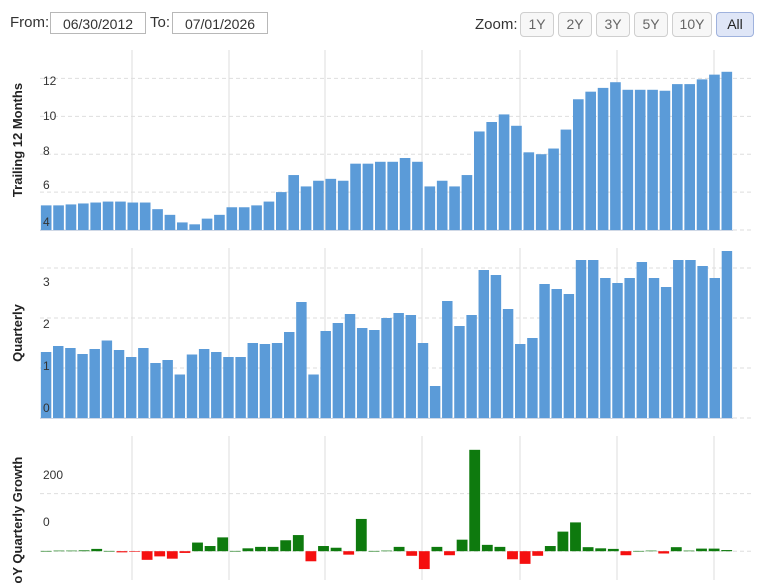 The height and width of the screenshot is (583, 773). I want to click on ttm-ytick-label-1: 6, so click(46, 185).